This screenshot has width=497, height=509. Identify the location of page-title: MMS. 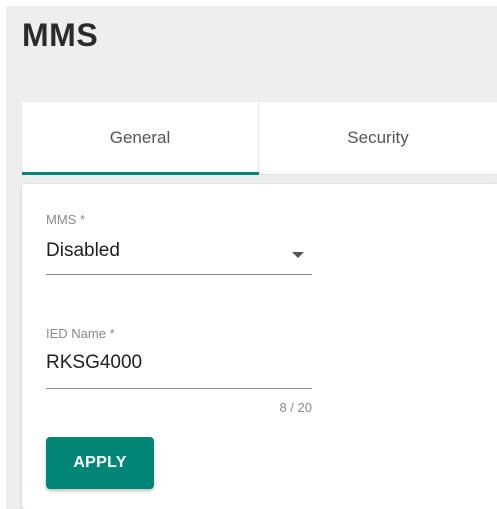
(60, 35).